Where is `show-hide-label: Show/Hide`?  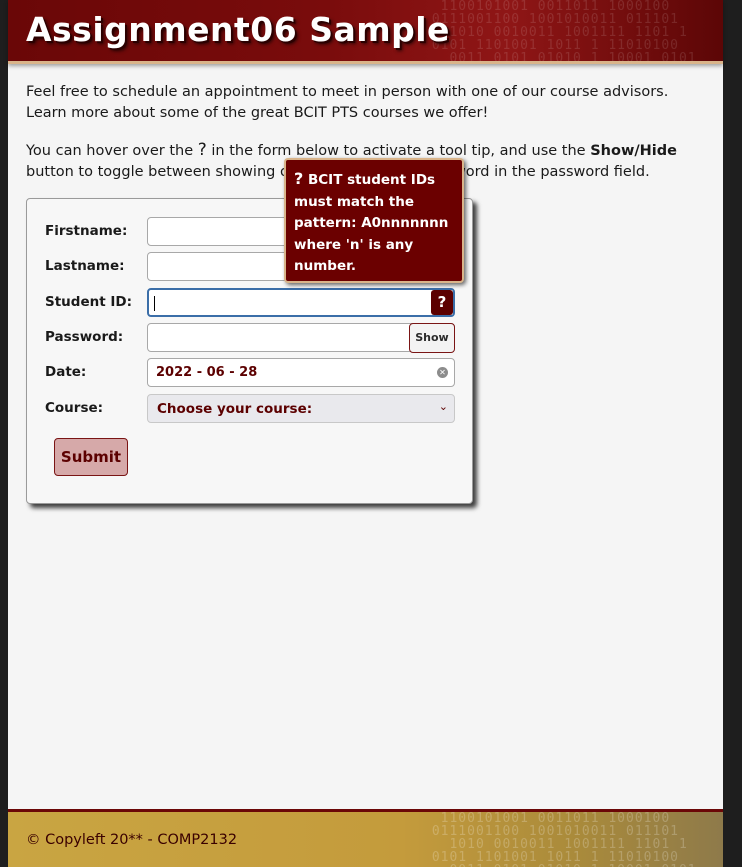 show-hide-label: Show/Hide is located at coordinates (633, 151).